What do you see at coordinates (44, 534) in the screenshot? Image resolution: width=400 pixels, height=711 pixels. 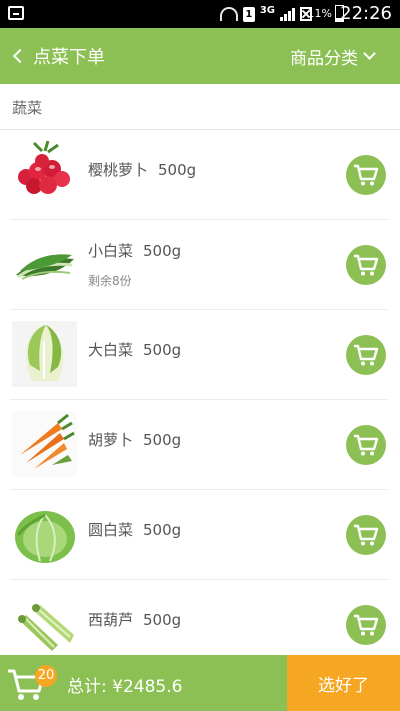 I see `product-image-cabbage` at bounding box center [44, 534].